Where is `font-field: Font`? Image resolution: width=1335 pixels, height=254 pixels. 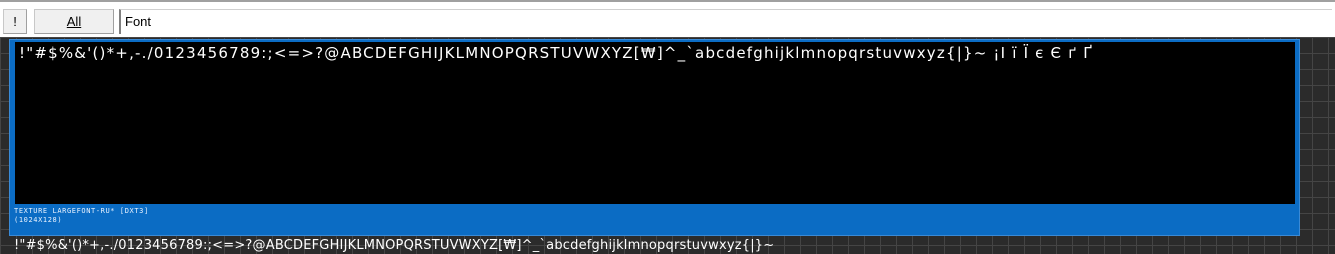 font-field: Font is located at coordinates (725, 21).